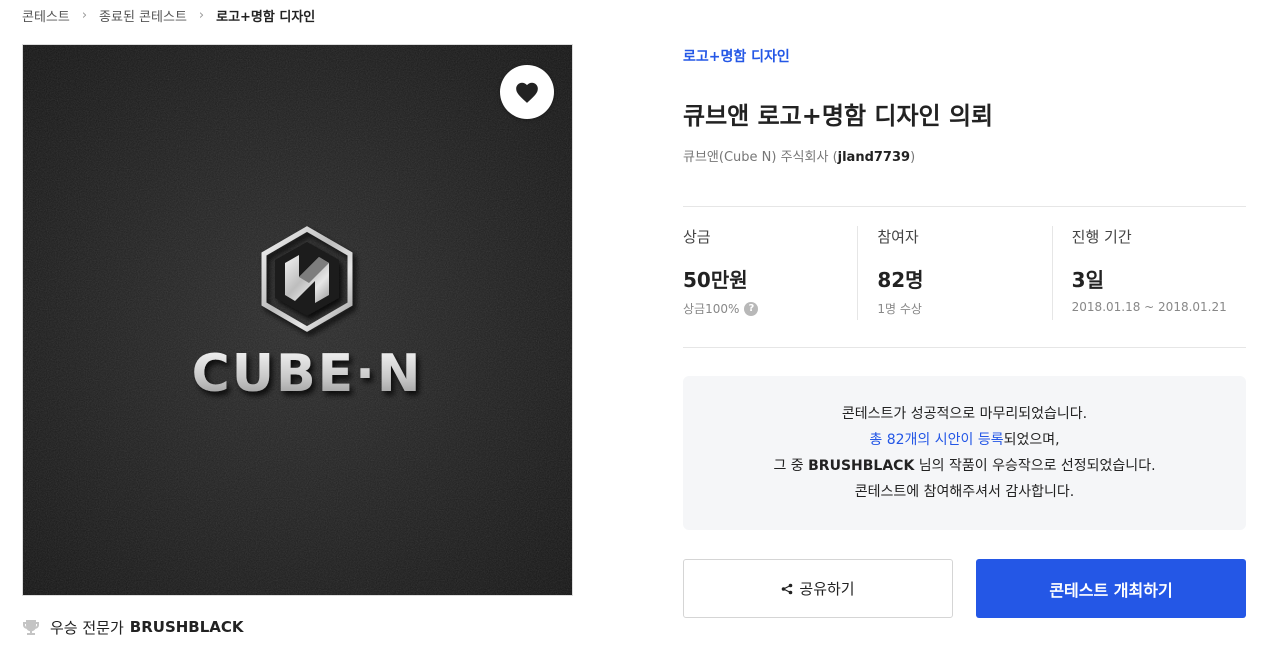  I want to click on stat-duration-label: 진행 기간, so click(1101, 237).